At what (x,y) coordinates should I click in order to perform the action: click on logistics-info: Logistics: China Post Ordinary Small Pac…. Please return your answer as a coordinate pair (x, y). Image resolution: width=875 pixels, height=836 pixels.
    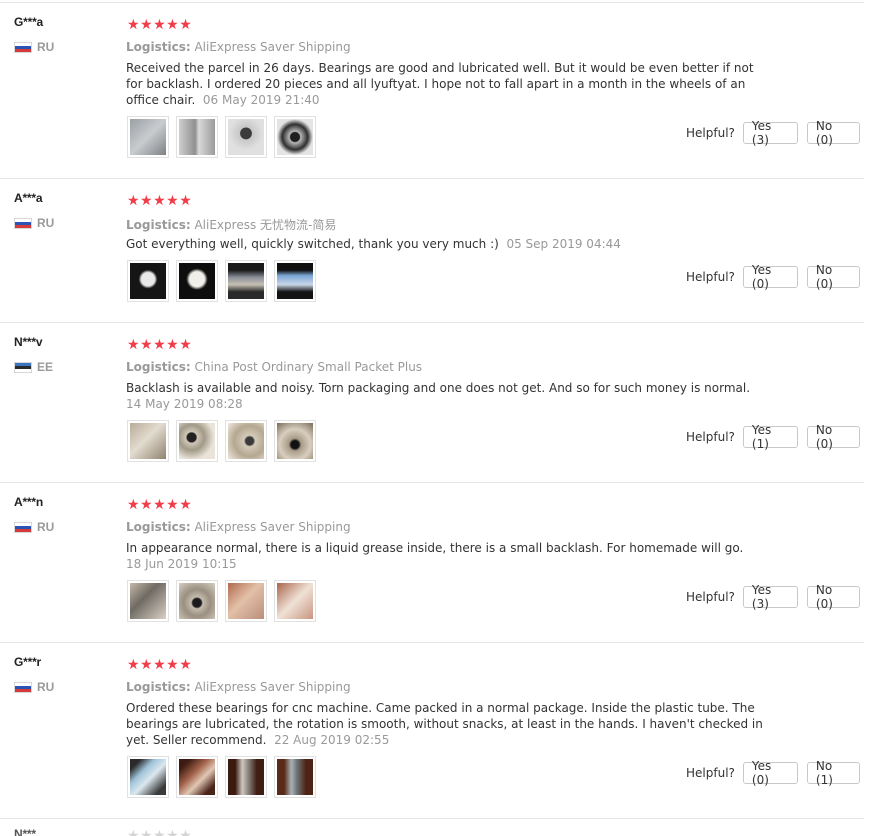
    Looking at the image, I should click on (274, 367).